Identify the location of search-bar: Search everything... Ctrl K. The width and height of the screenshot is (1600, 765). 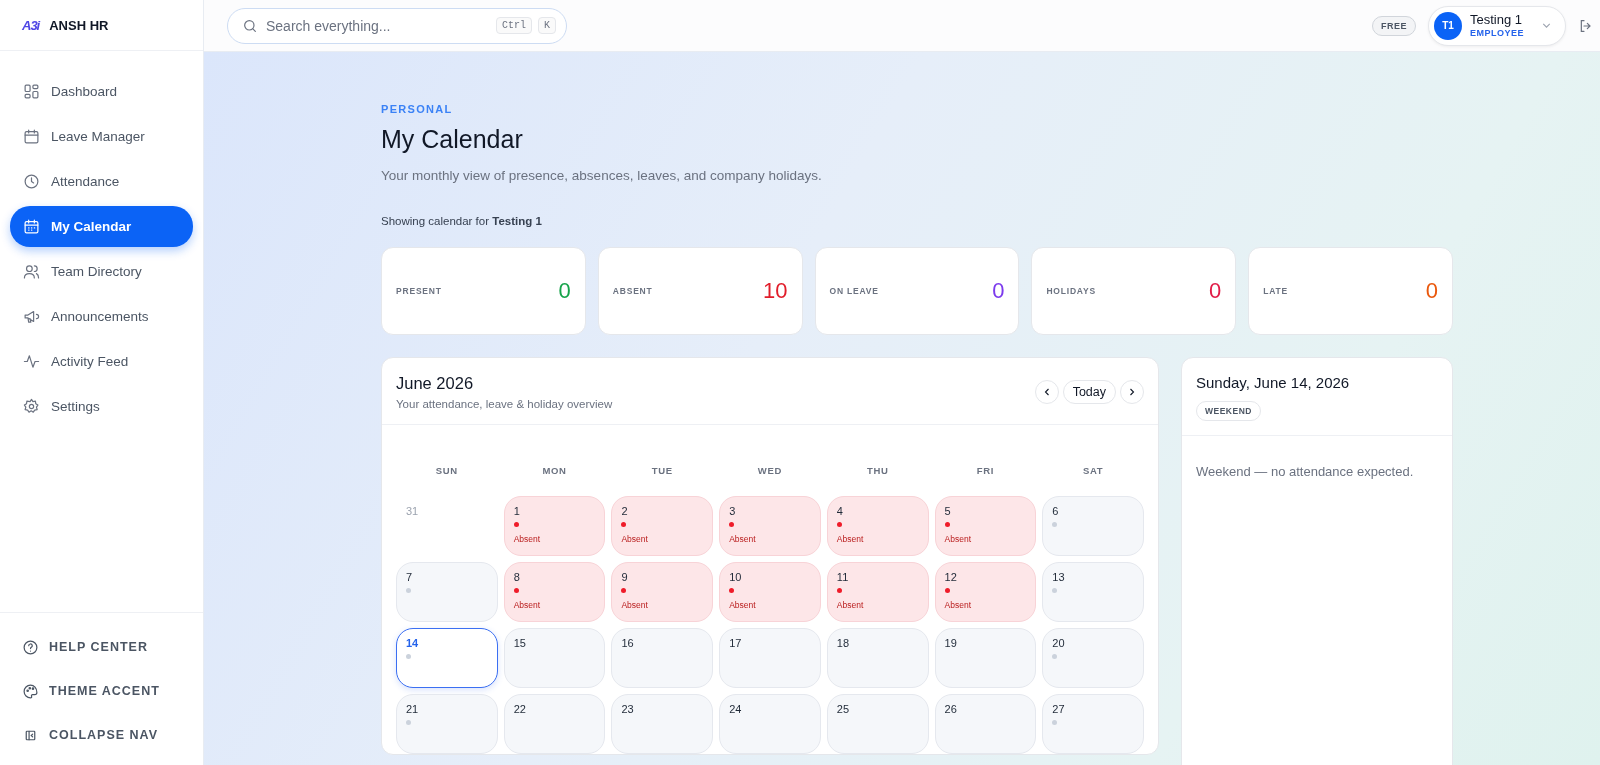
(397, 25).